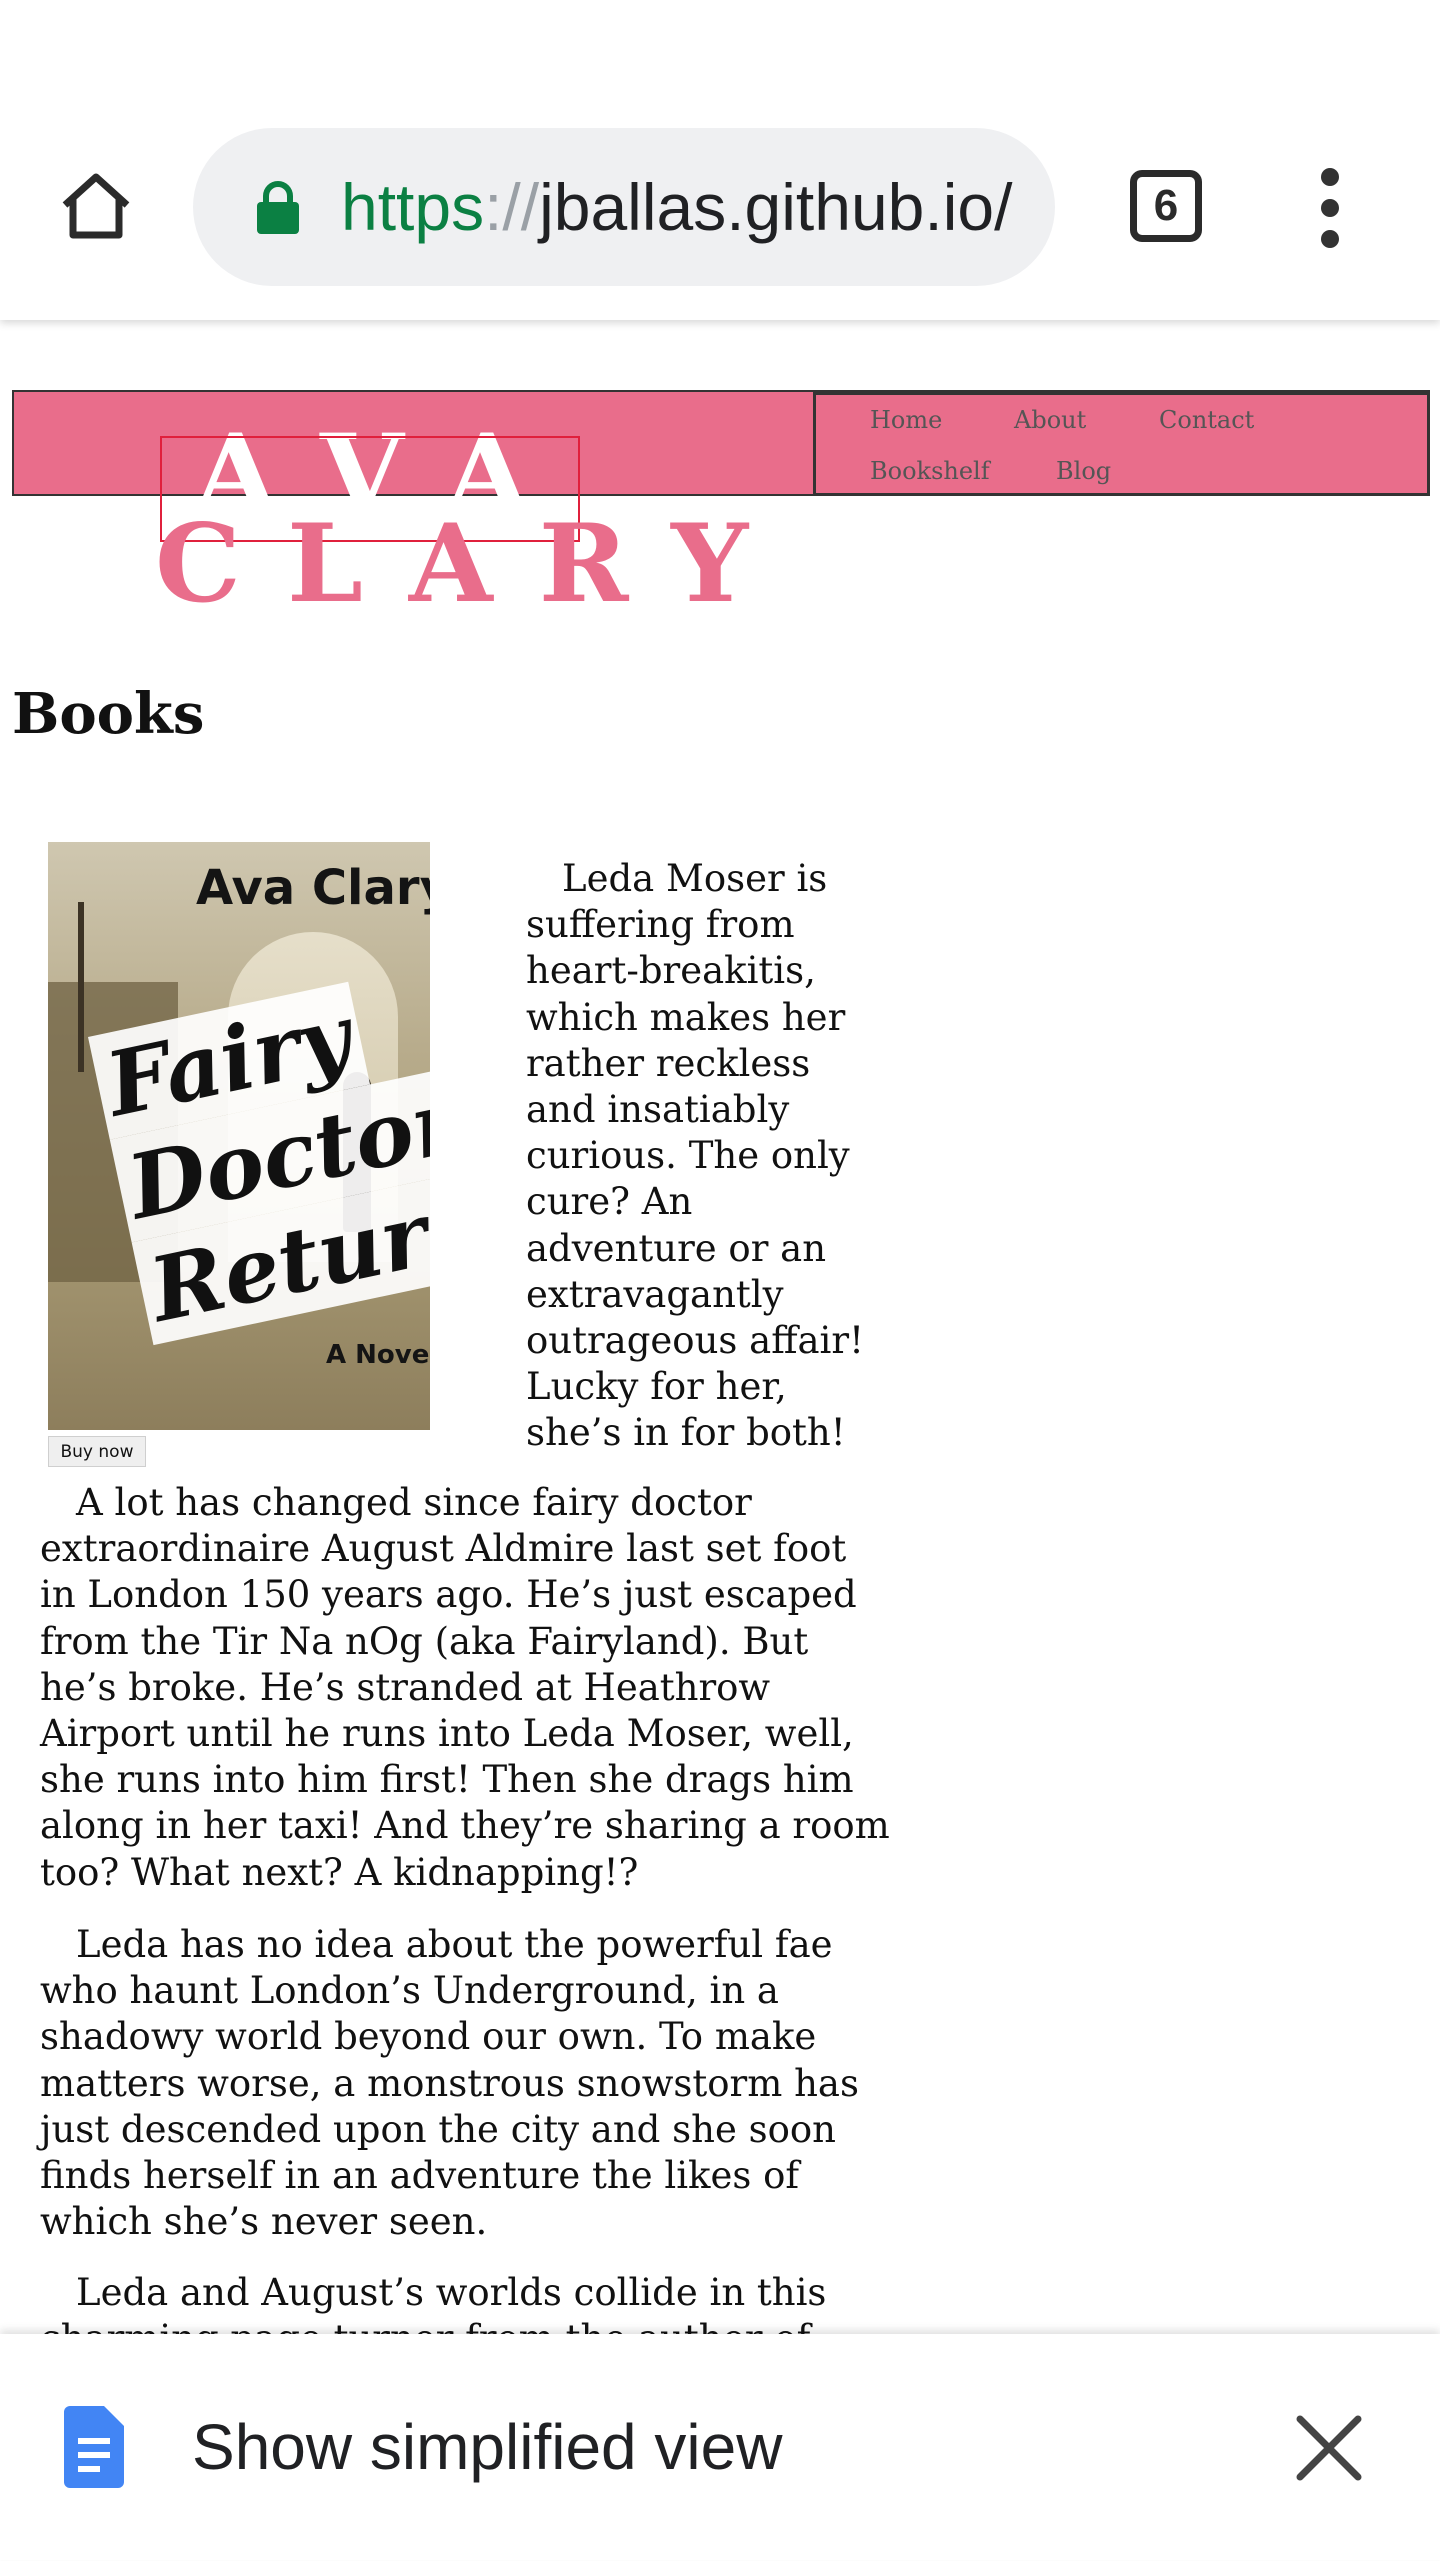  I want to click on url-text: https://jballas.github.io/, so click(698, 207).